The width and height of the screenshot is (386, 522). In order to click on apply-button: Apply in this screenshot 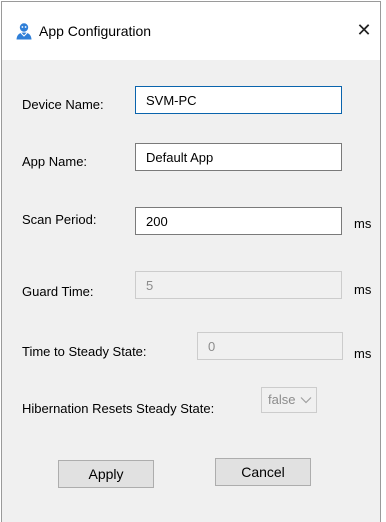, I will do `click(106, 474)`.